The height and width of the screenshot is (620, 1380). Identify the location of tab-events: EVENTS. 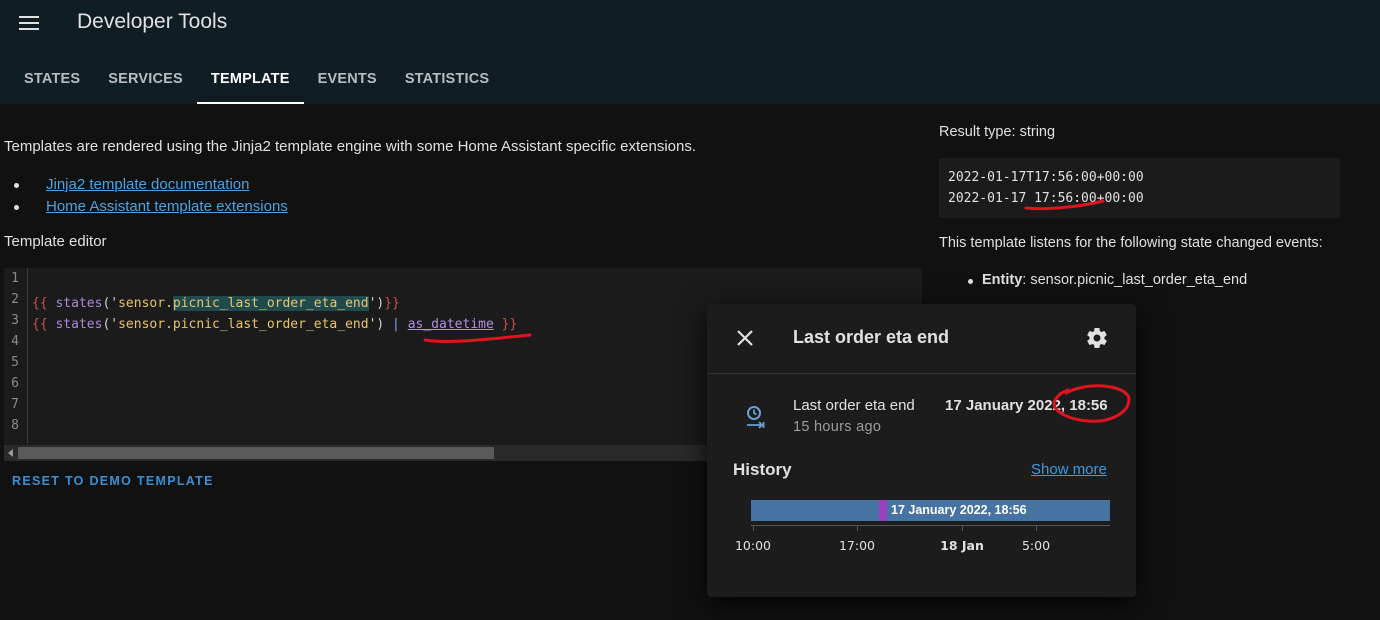
(347, 80).